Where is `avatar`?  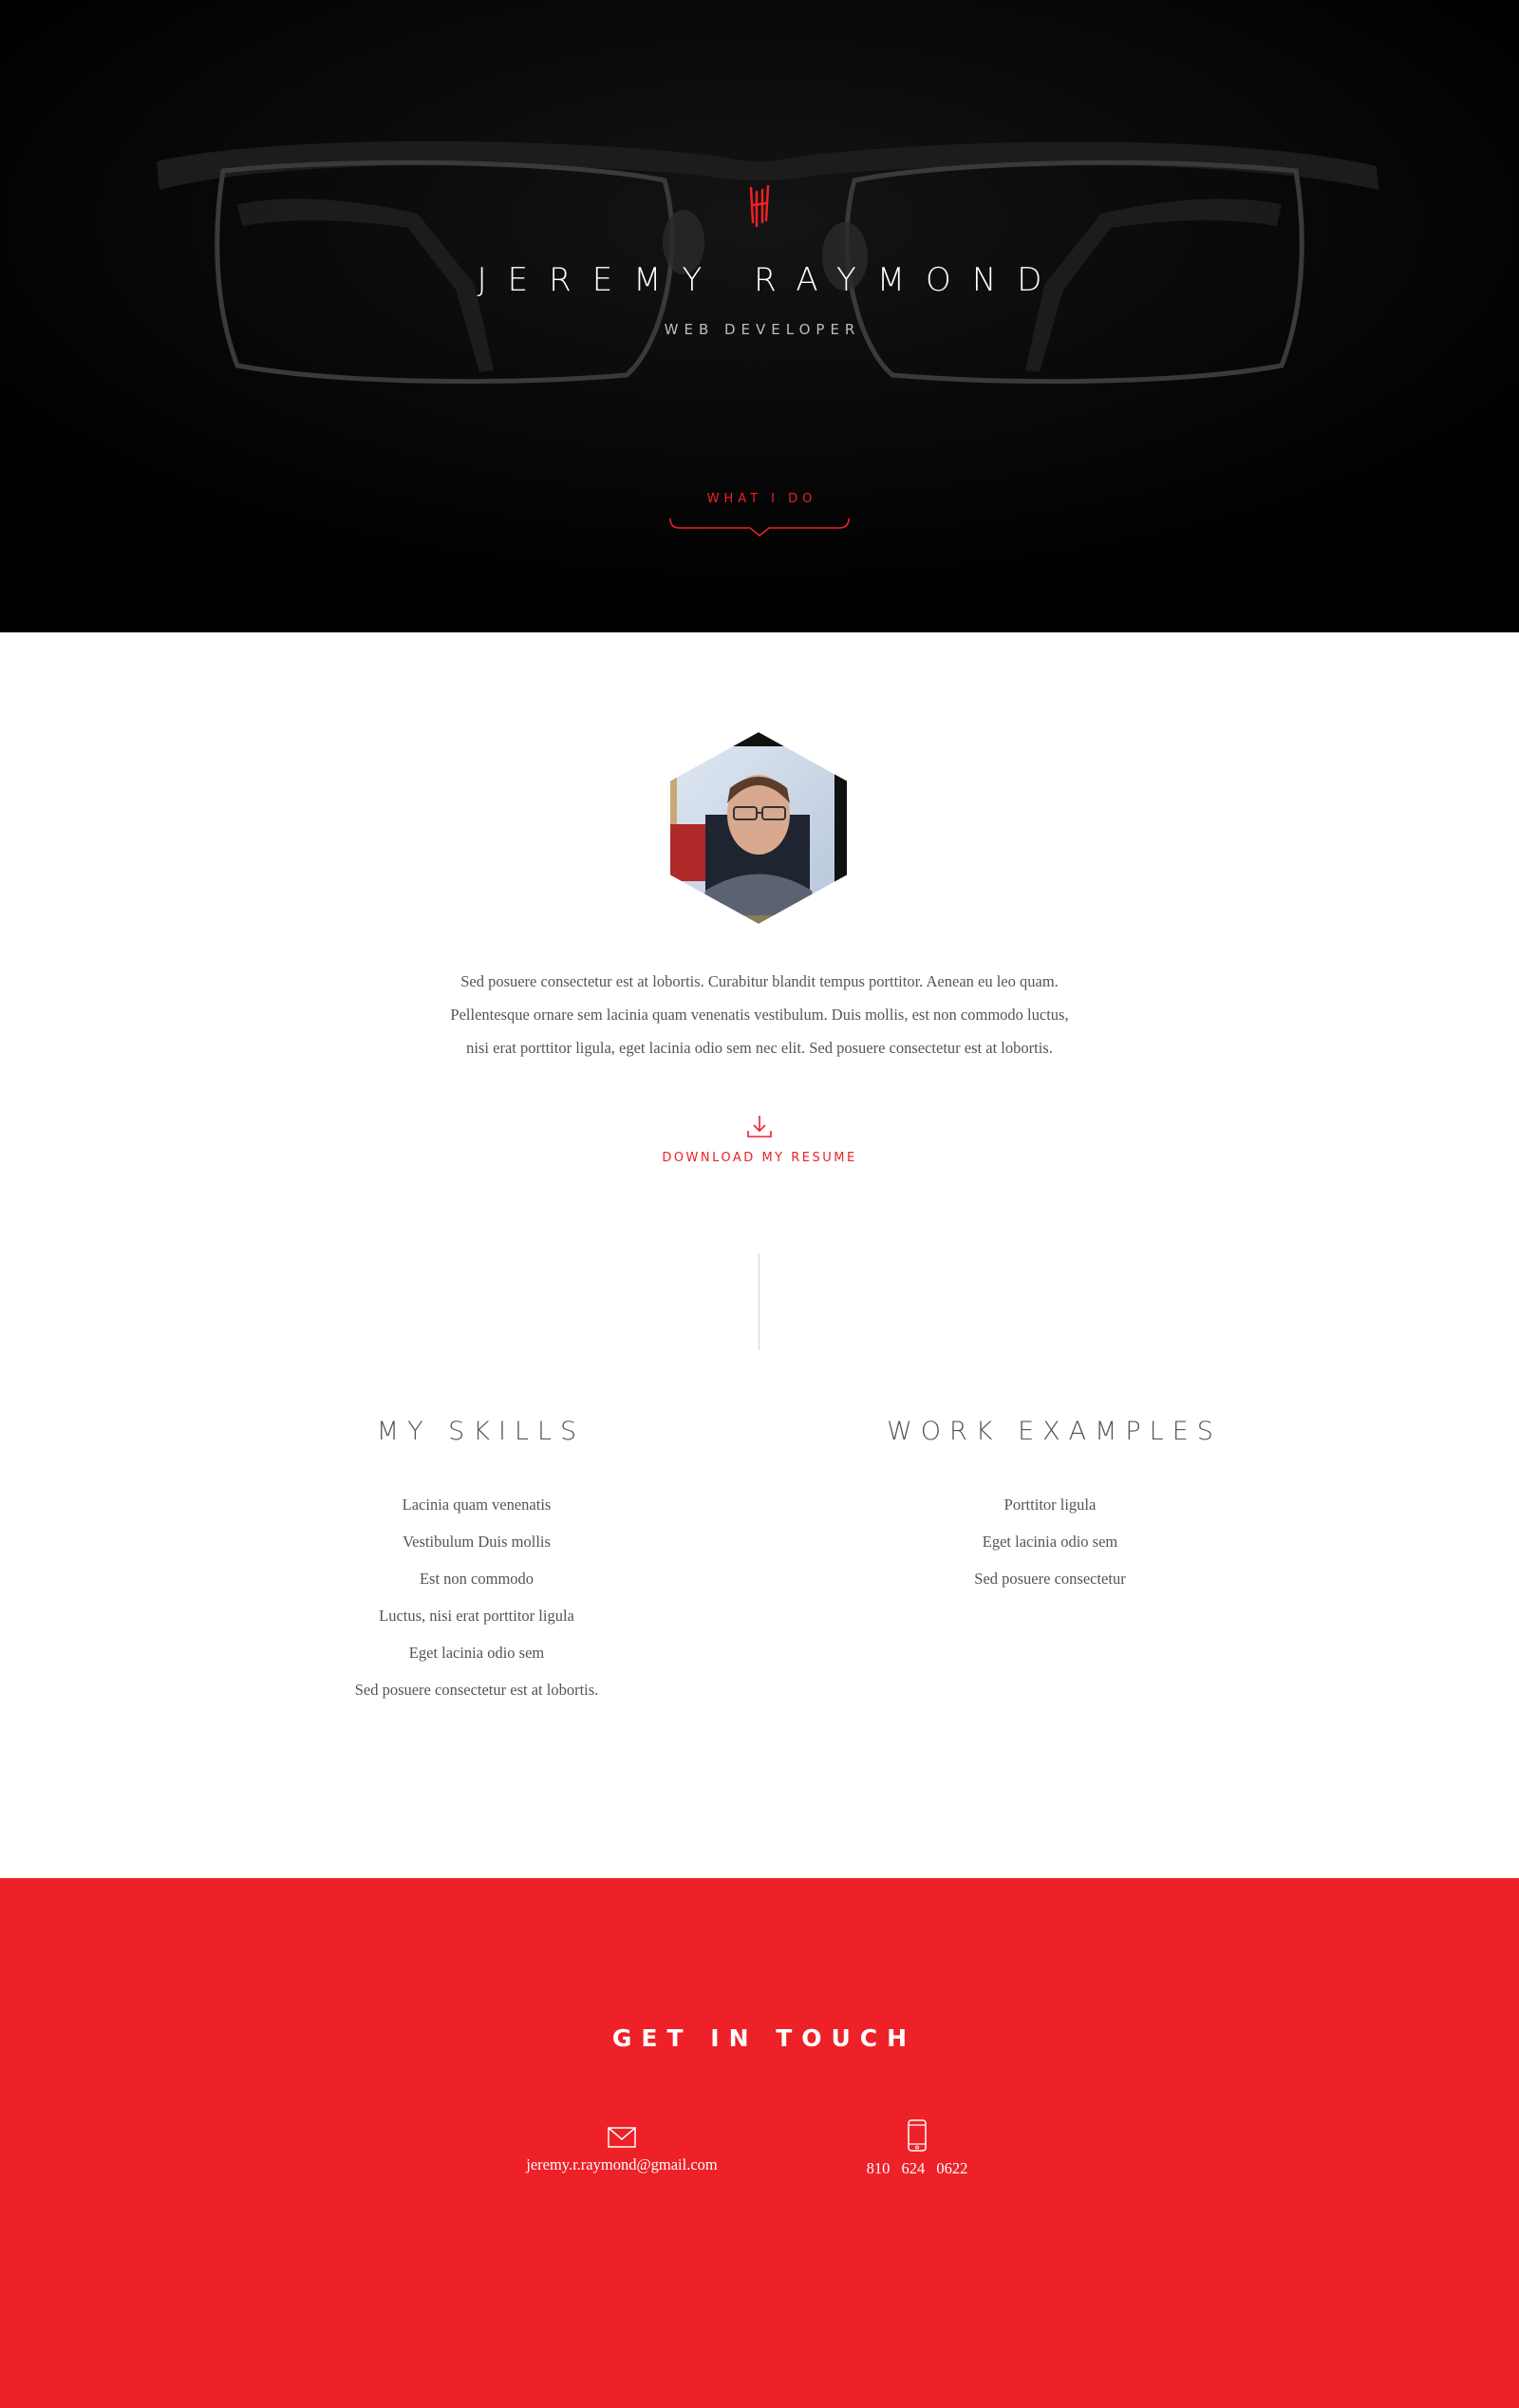
avatar is located at coordinates (759, 828).